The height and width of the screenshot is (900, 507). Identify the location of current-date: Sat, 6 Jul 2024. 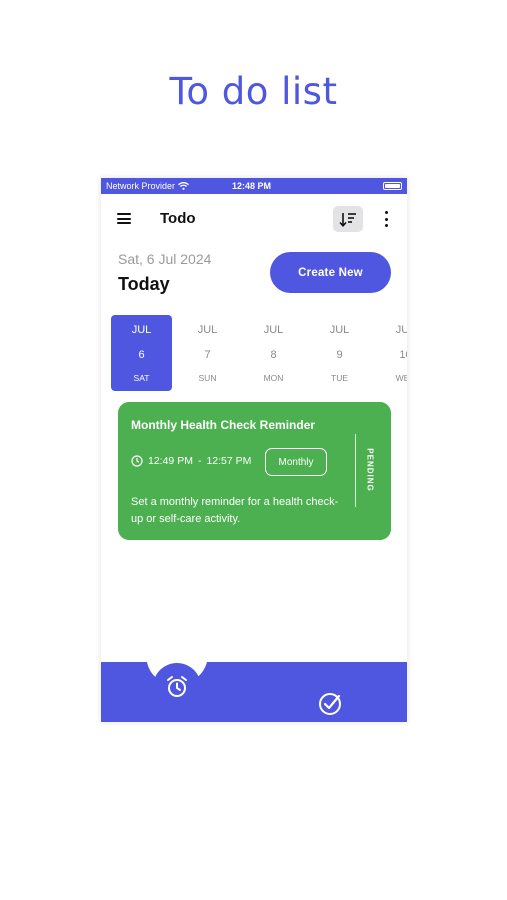
(165, 259).